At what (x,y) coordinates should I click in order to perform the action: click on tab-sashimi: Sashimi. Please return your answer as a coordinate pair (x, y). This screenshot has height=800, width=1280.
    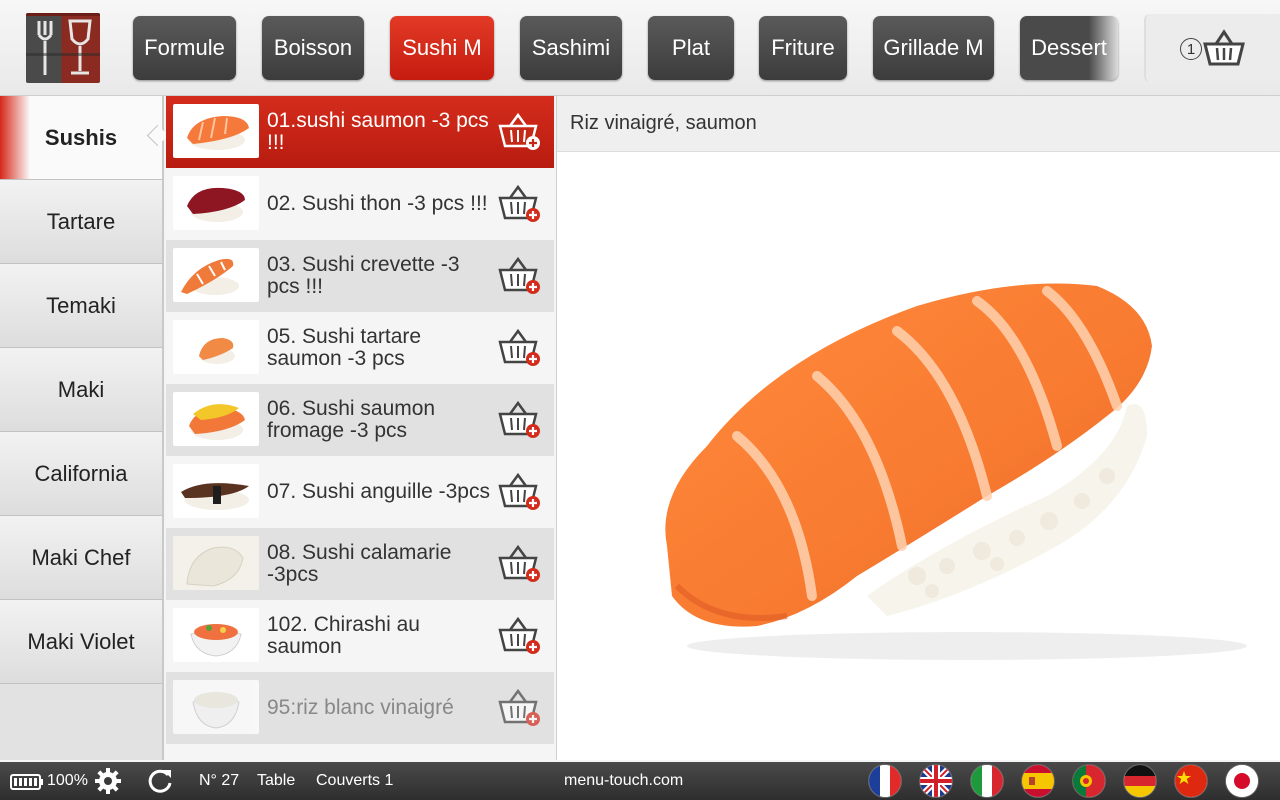
    Looking at the image, I should click on (571, 48).